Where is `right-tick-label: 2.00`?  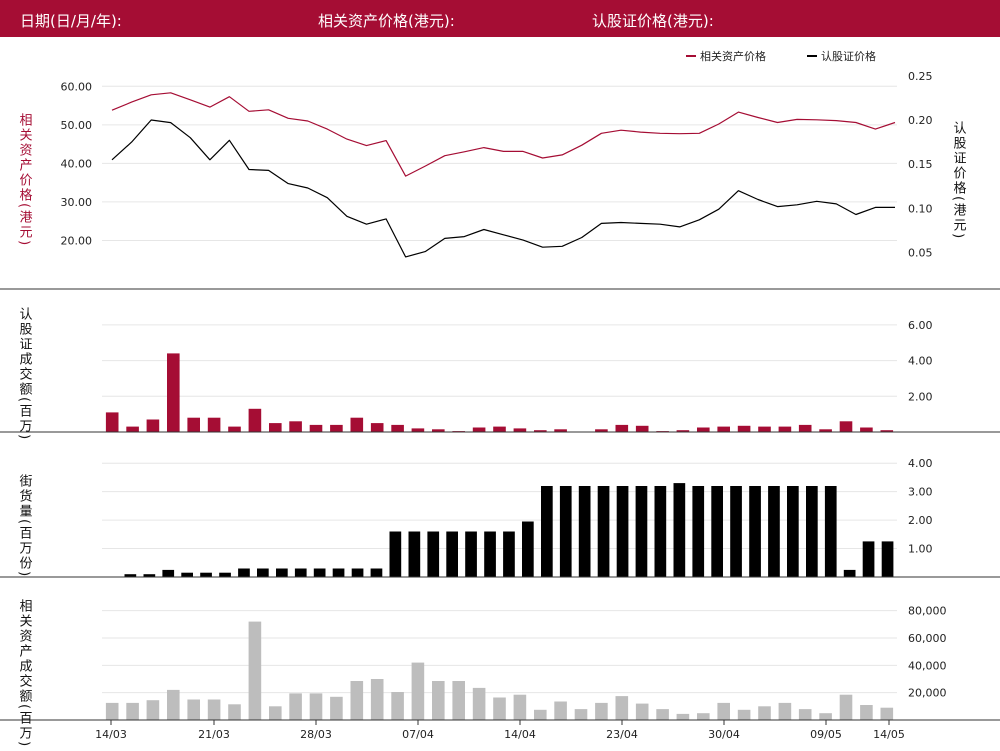
right-tick-label: 2.00 is located at coordinates (920, 396).